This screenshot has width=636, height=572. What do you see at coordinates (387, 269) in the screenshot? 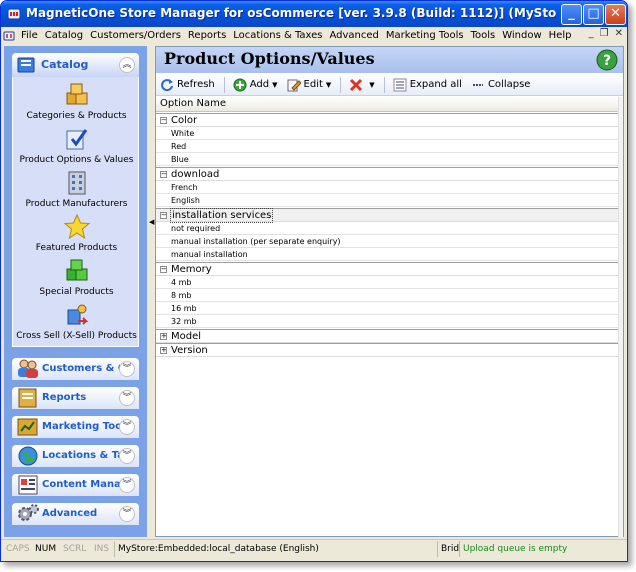
I see `tree-group-memory: − Memory` at bounding box center [387, 269].